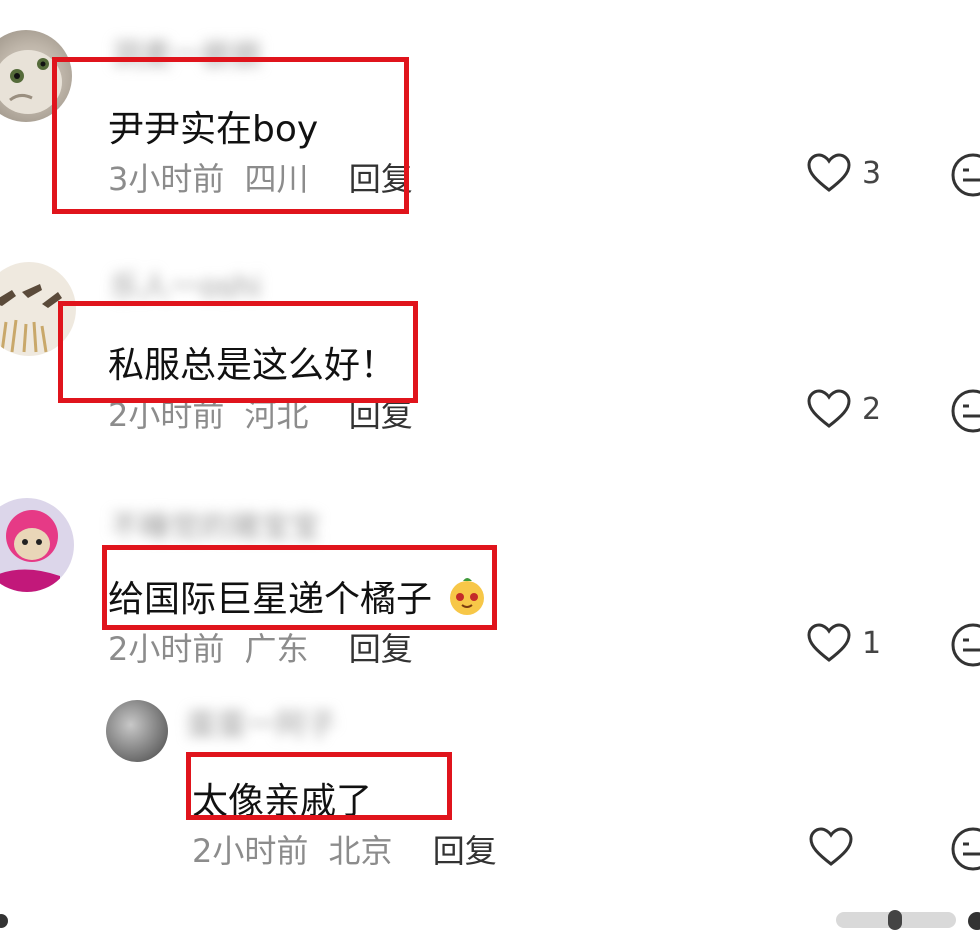 The width and height of the screenshot is (980, 932). I want to click on heart-icon, so click(831, 846).